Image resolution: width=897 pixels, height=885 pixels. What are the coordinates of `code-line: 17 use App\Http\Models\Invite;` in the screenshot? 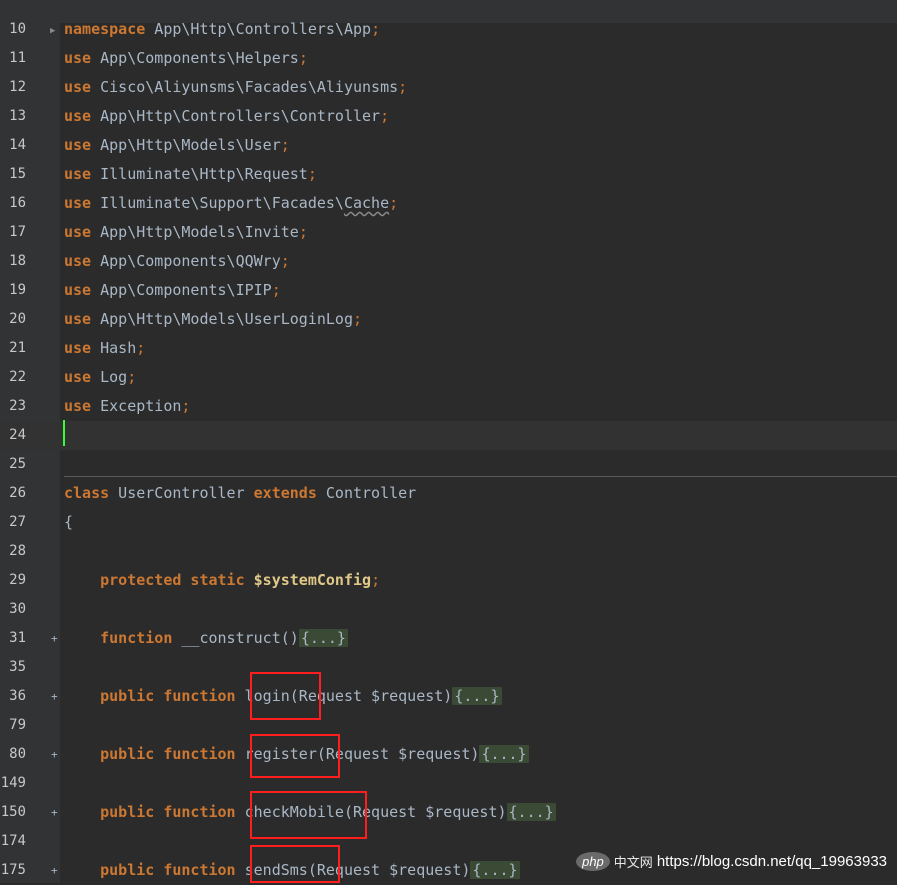 It's located at (448, 232).